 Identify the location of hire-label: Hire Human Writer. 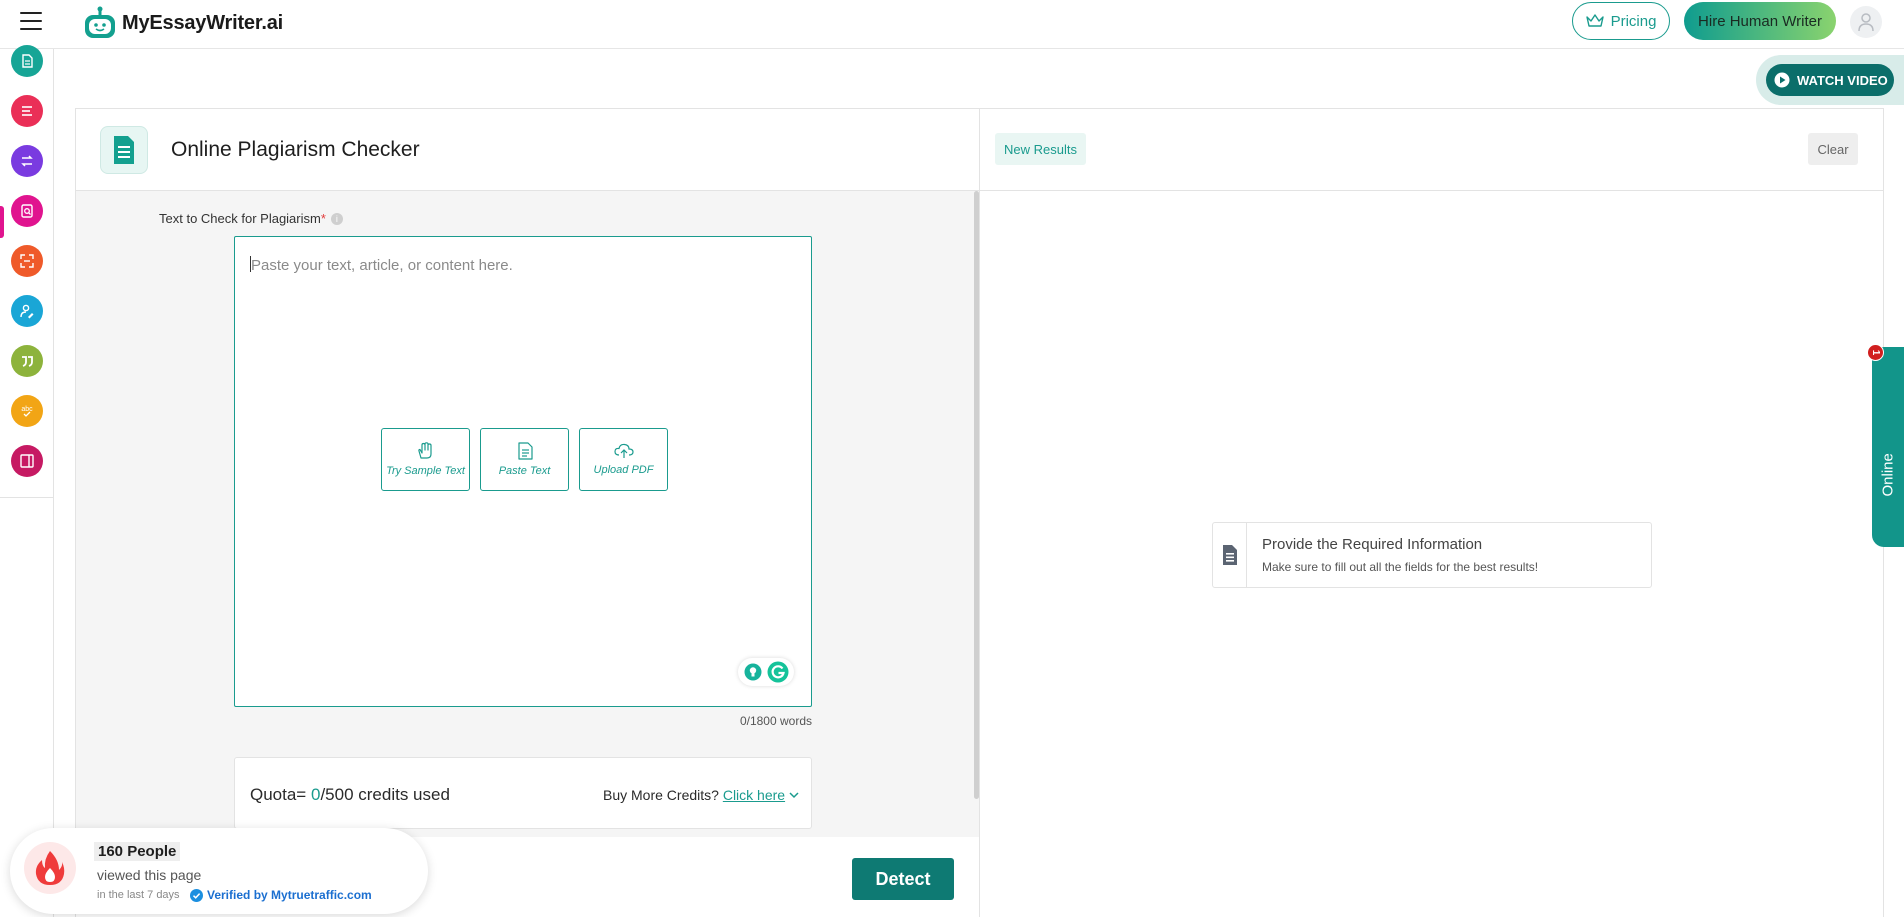
(1760, 21).